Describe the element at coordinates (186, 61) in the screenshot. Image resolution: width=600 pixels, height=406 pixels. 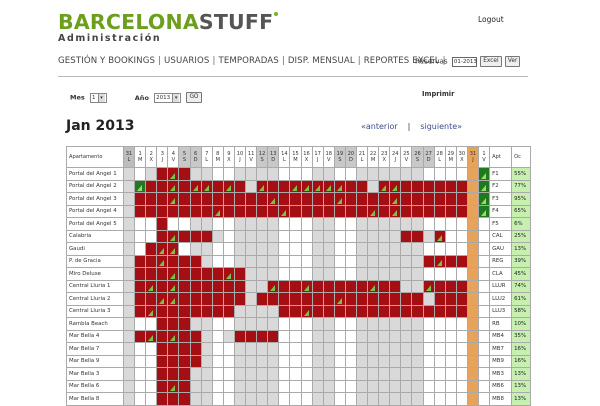
I see `nav-usuarios: USUARIOS` at that location.